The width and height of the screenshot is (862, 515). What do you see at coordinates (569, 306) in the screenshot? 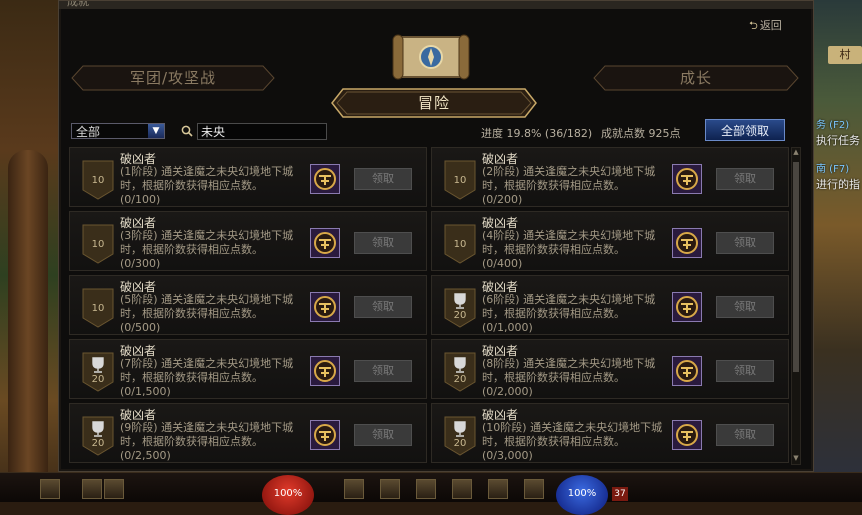
I see `achievement-desc: (6阶段) 通关逢魔之未央幻境地下城时，根据阶数获得相应点数。` at bounding box center [569, 306].